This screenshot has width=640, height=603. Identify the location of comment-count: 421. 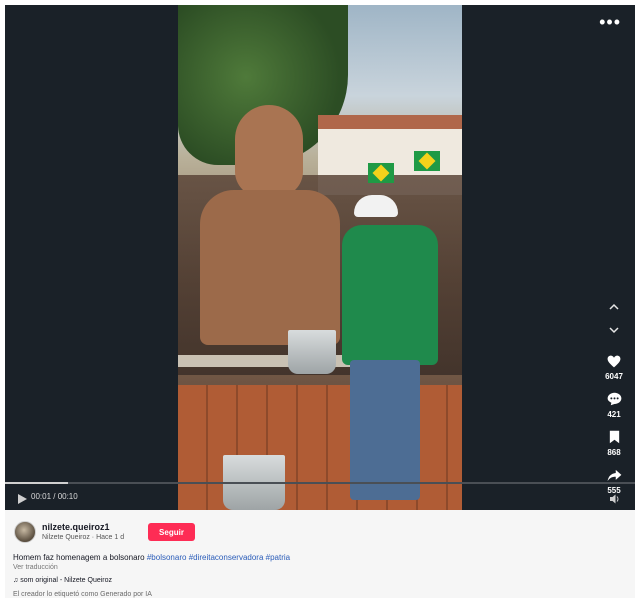
(614, 414).